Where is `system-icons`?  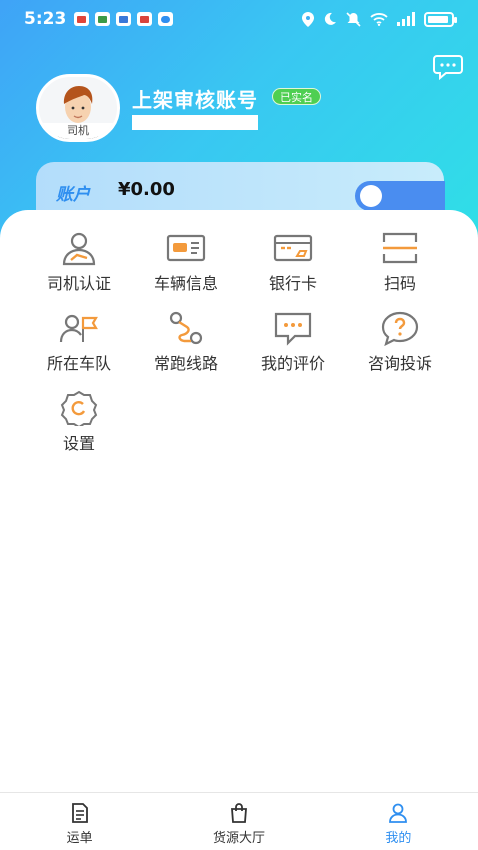 system-icons is located at coordinates (379, 19).